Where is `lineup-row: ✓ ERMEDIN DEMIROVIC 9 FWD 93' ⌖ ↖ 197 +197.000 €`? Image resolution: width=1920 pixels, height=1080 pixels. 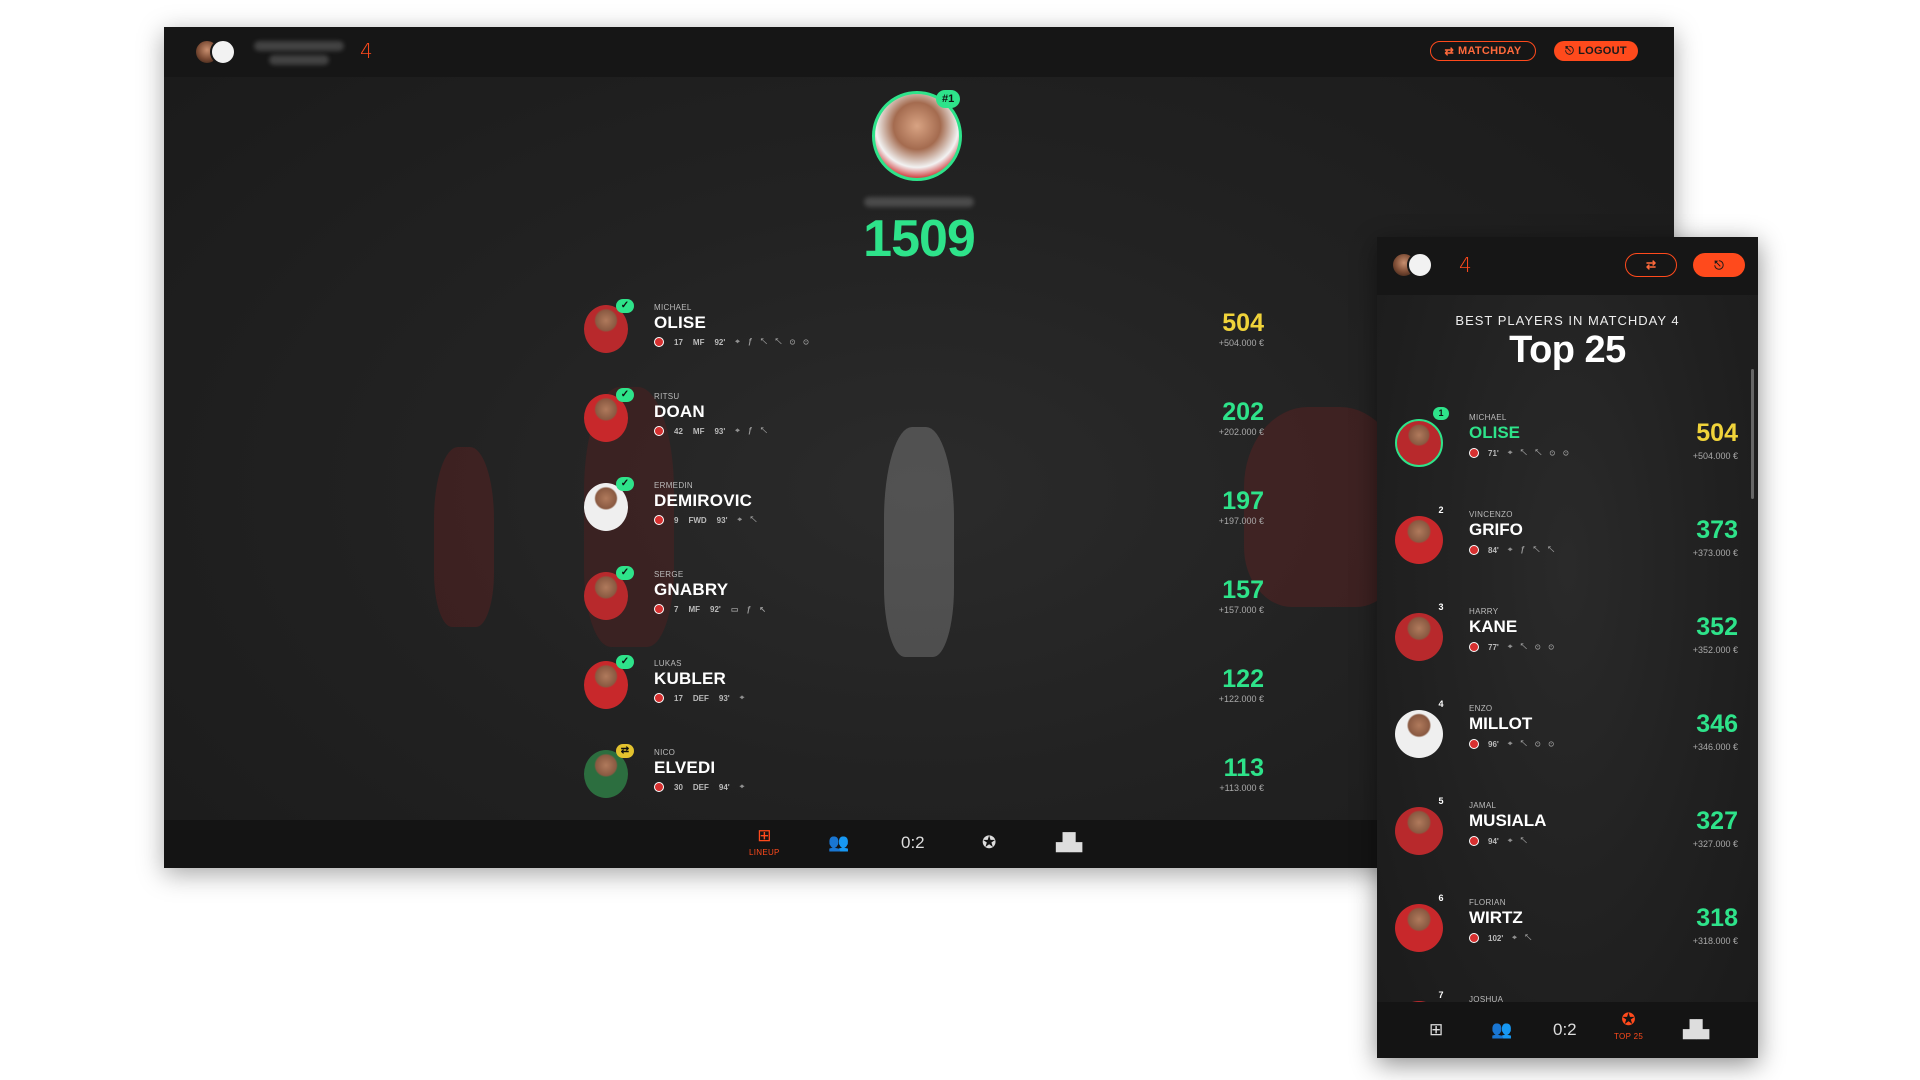 lineup-row: ✓ ERMEDIN DEMIROVIC 9 FWD 93' ⌖ ↖ 197 +197.000 € is located at coordinates (924, 507).